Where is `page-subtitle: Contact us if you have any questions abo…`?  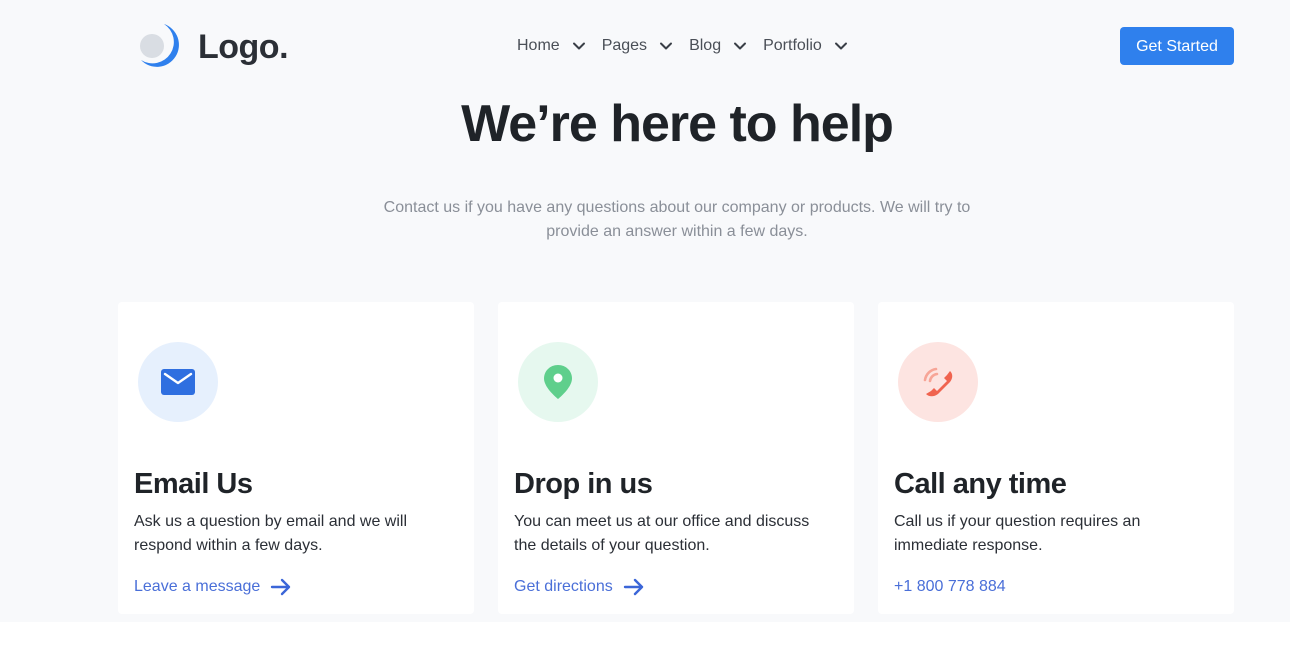 page-subtitle: Contact us if you have any questions abo… is located at coordinates (677, 219).